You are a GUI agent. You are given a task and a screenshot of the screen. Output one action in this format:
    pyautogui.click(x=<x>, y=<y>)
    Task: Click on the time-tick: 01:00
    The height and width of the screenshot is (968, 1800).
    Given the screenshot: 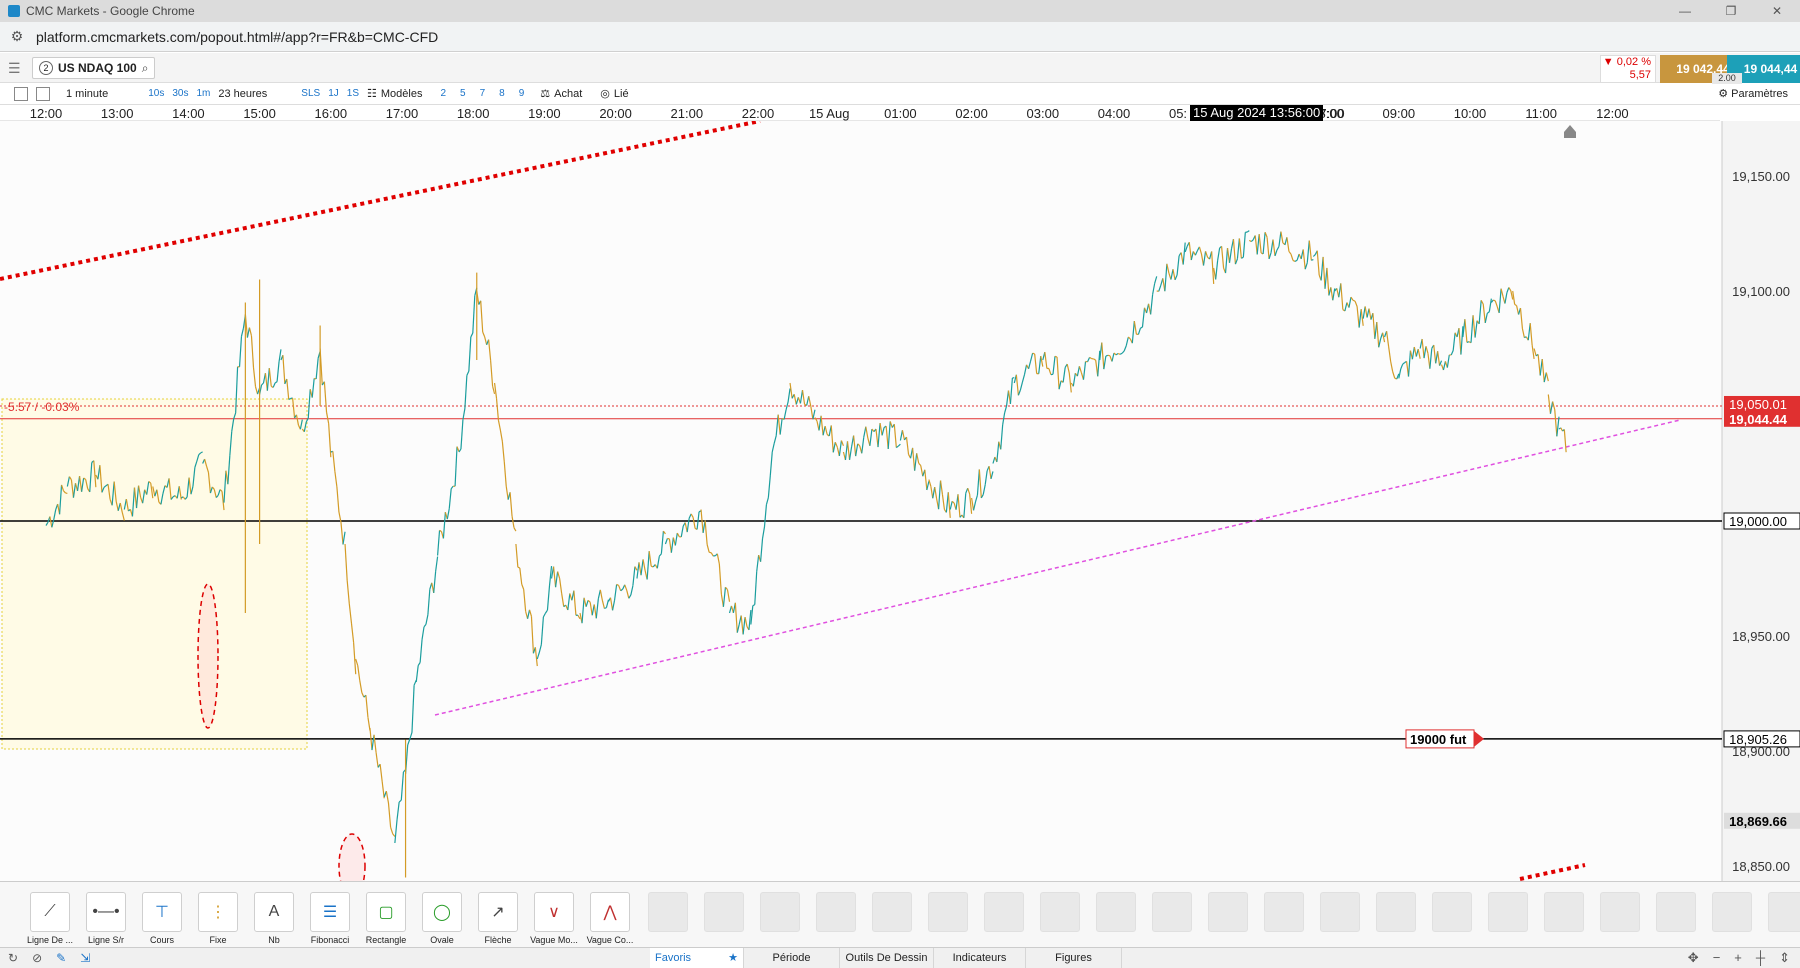 What is the action you would take?
    pyautogui.click(x=900, y=113)
    